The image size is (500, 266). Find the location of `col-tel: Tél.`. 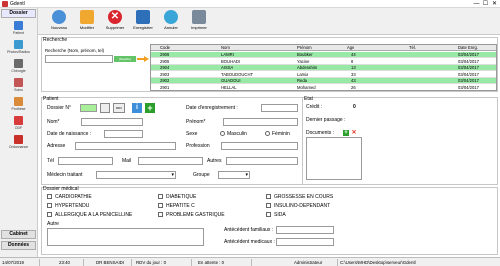

col-tel: Tél. is located at coordinates (412, 48).